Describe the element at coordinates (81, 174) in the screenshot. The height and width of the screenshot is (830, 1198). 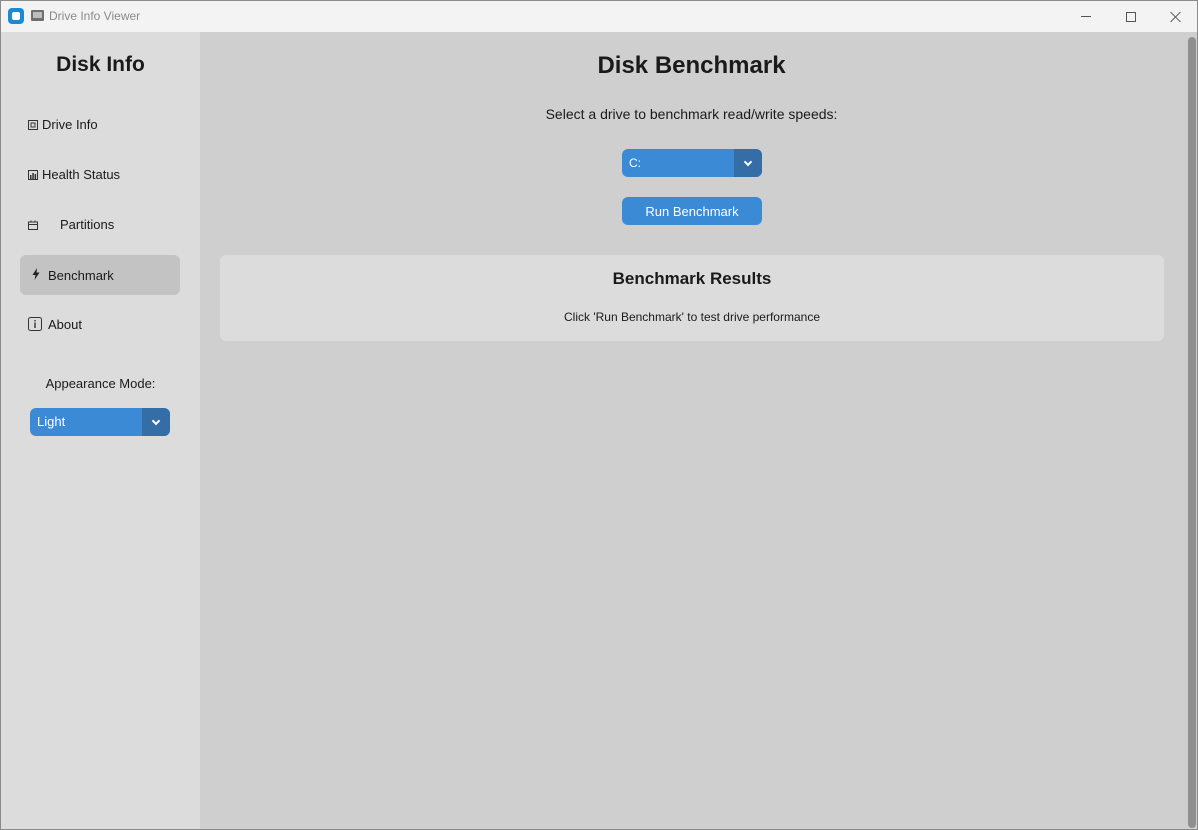
I see `sidebar-item-label: Health Status` at that location.